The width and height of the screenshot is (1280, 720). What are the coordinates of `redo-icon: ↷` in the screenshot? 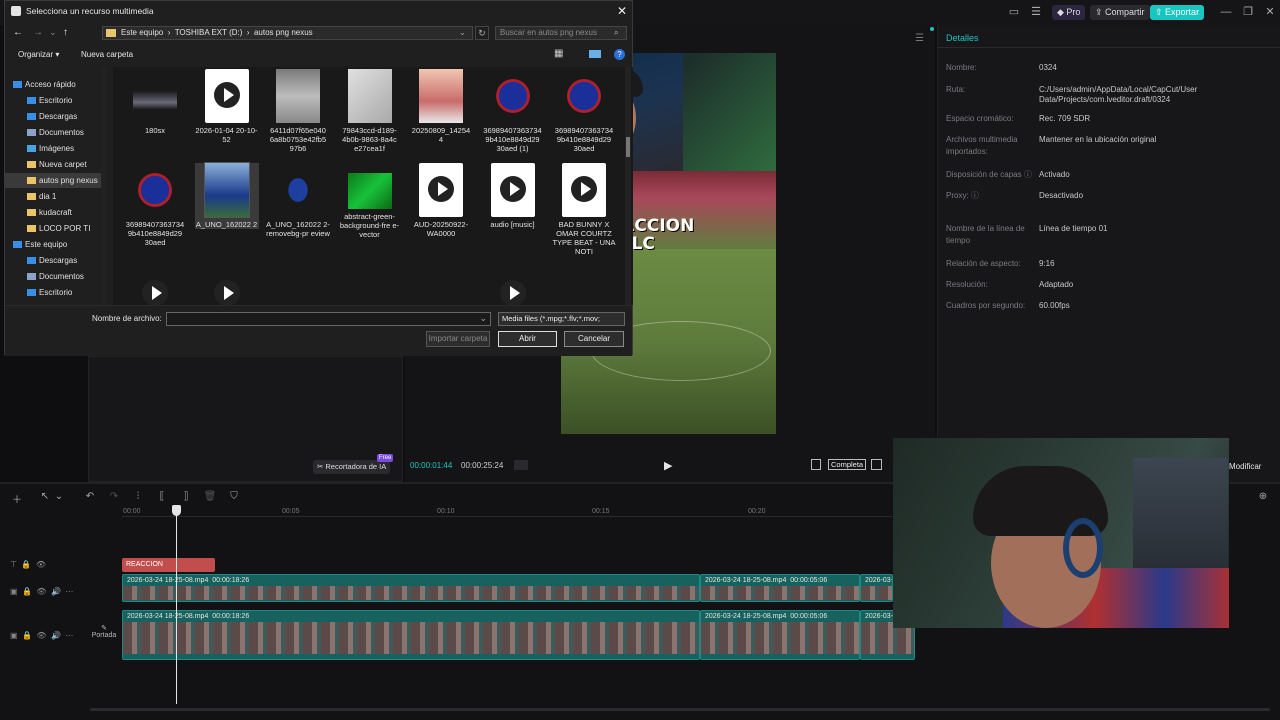 It's located at (114, 497).